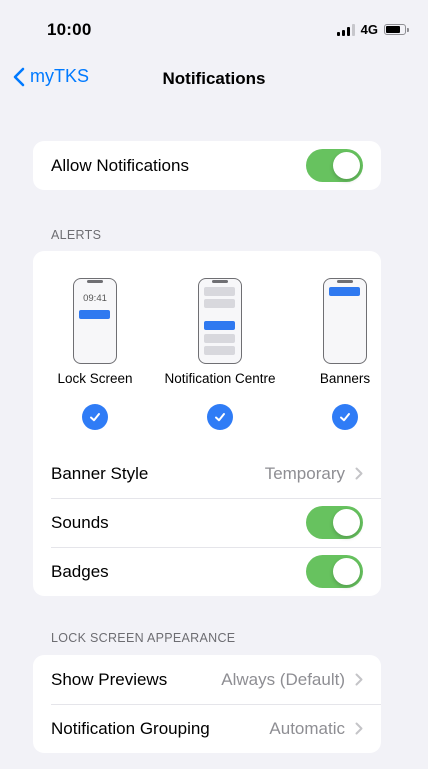 The height and width of the screenshot is (769, 428). What do you see at coordinates (95, 321) in the screenshot?
I see `lock-screen-preview-icon: 09:41` at bounding box center [95, 321].